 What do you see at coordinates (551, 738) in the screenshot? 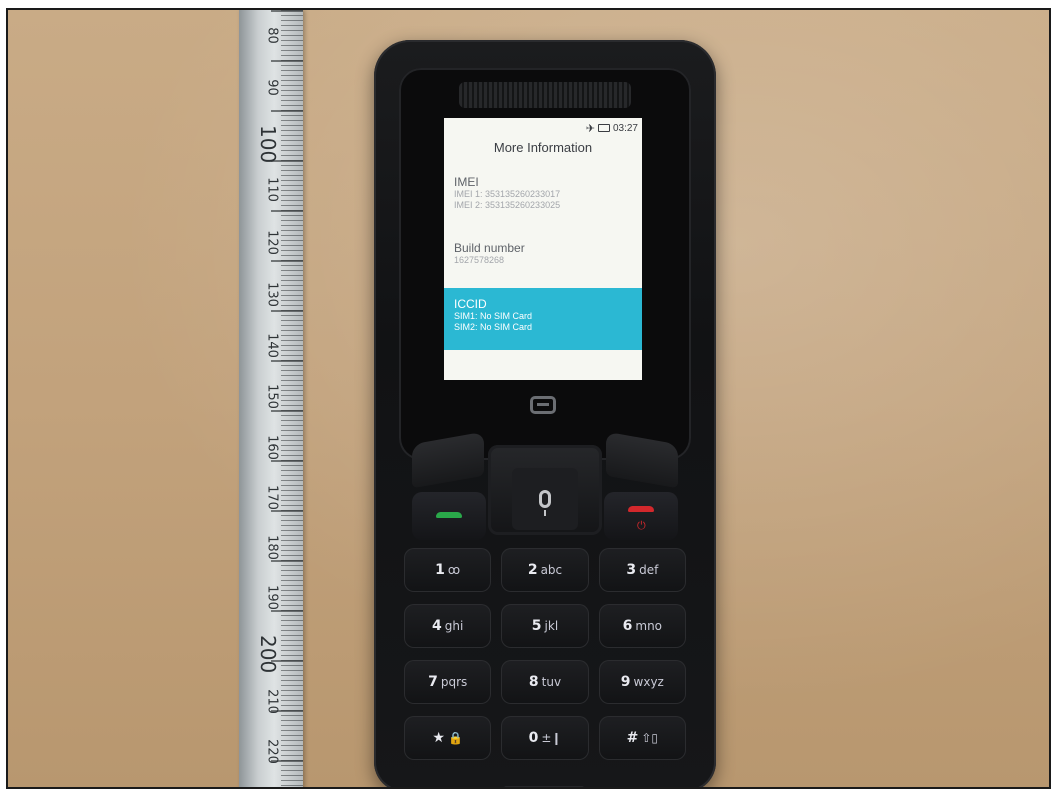
I see `flashlight-icon: ±❙` at bounding box center [551, 738].